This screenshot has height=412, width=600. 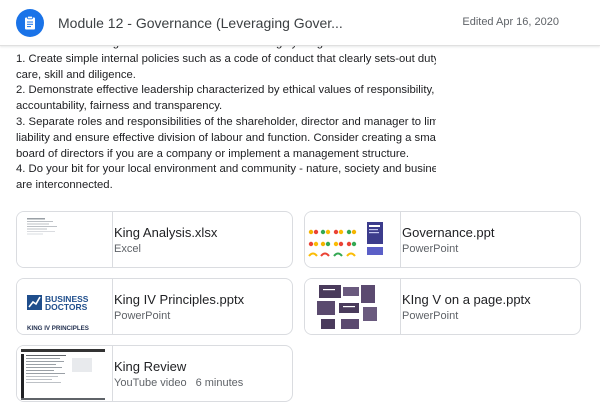 What do you see at coordinates (65, 239) in the screenshot?
I see `spreadsheet-thumbnail` at bounding box center [65, 239].